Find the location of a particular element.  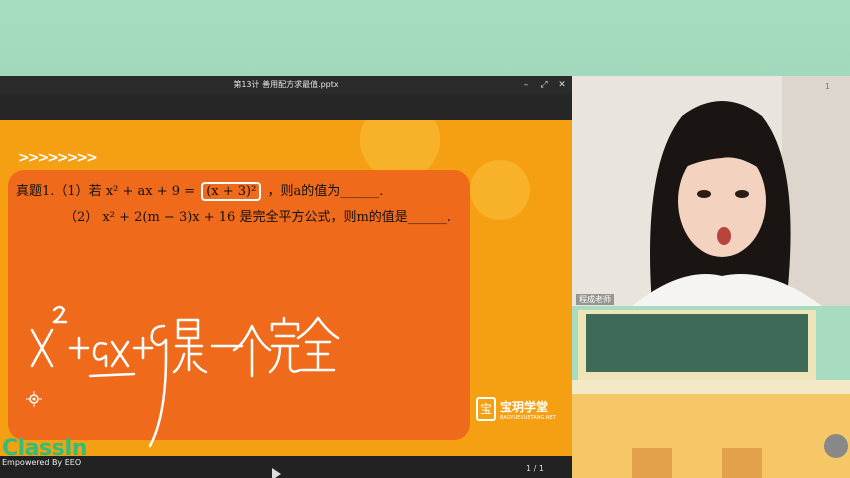

restore-icon: ⤢ is located at coordinates (544, 85).